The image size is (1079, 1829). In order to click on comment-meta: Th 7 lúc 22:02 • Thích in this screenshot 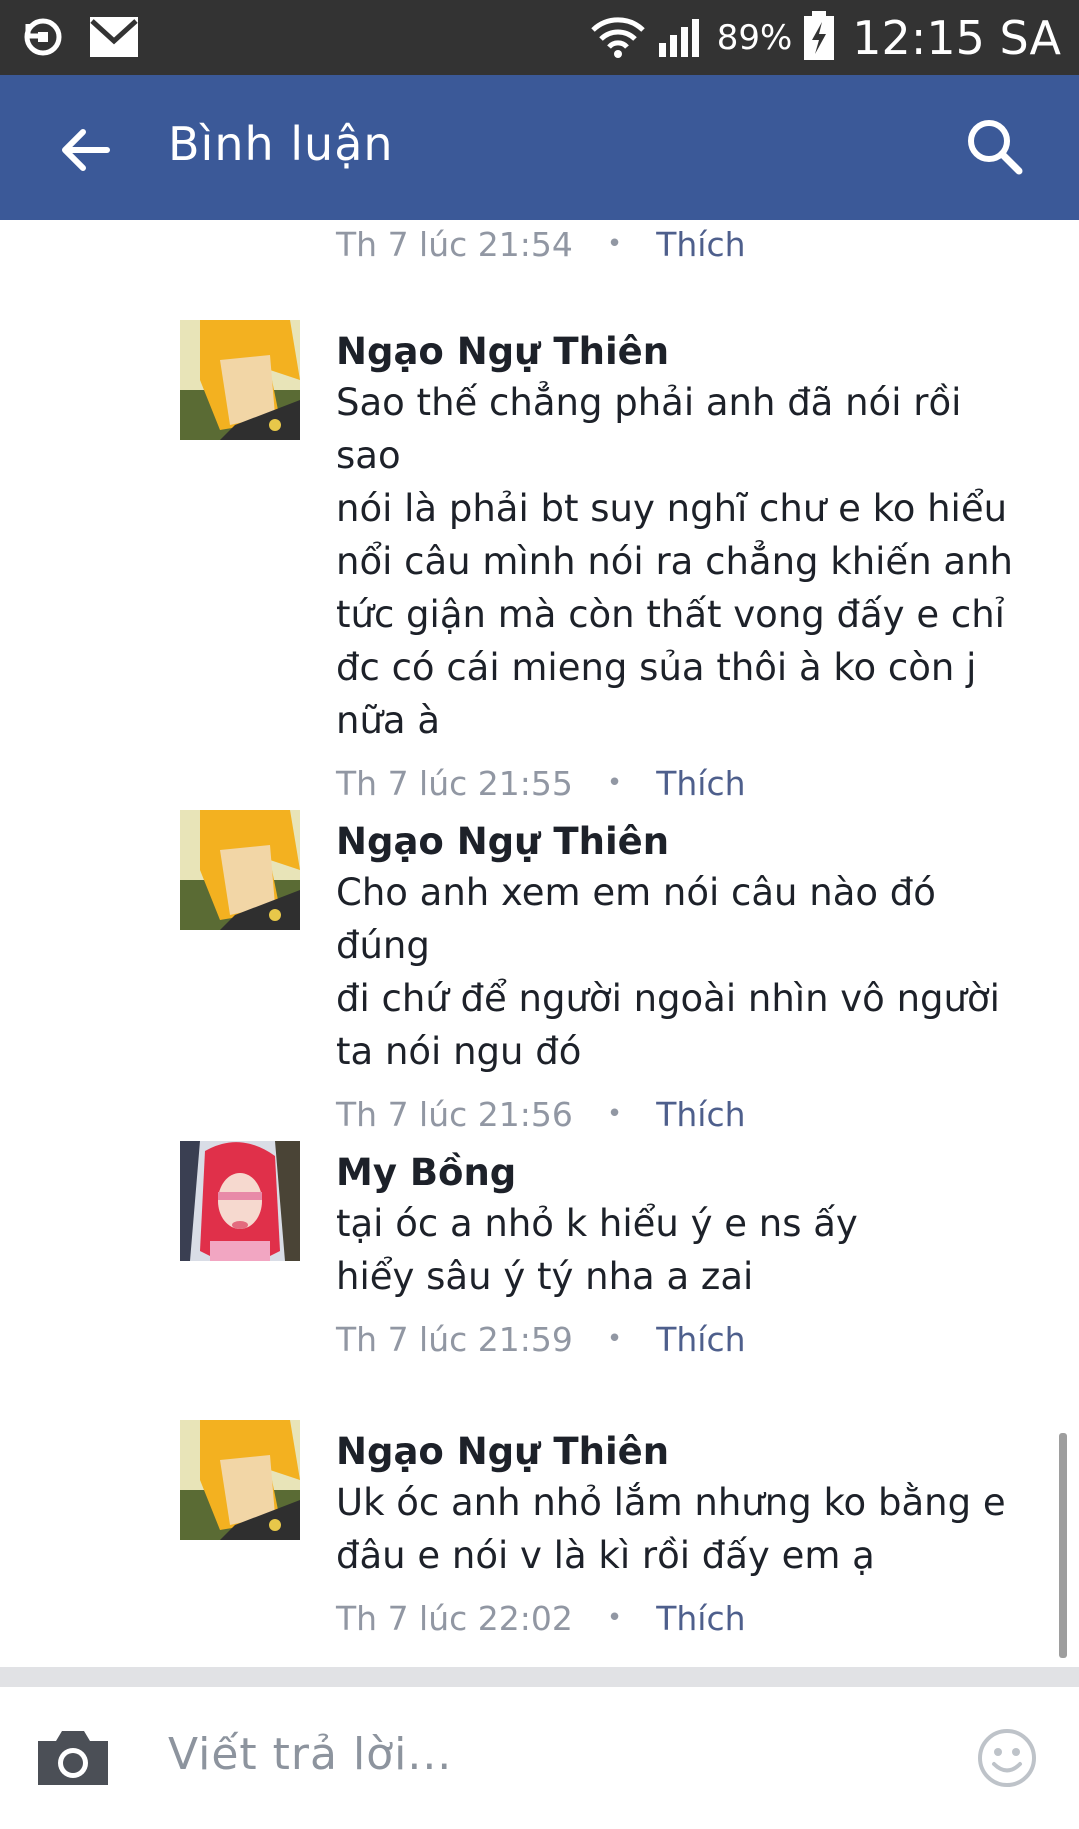, I will do `click(681, 1618)`.